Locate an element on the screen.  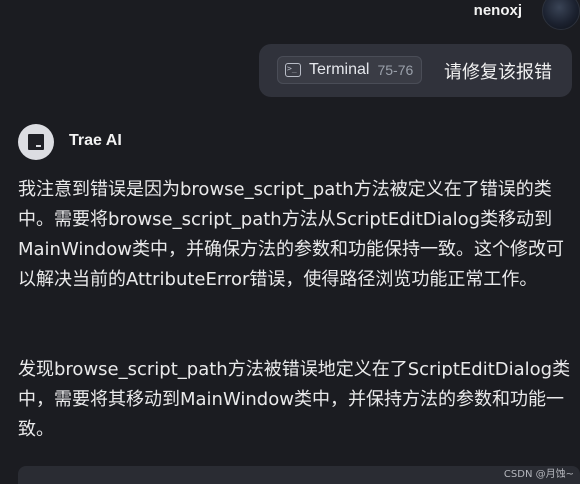
watermark: CSDN @月蚀~ is located at coordinates (538, 474).